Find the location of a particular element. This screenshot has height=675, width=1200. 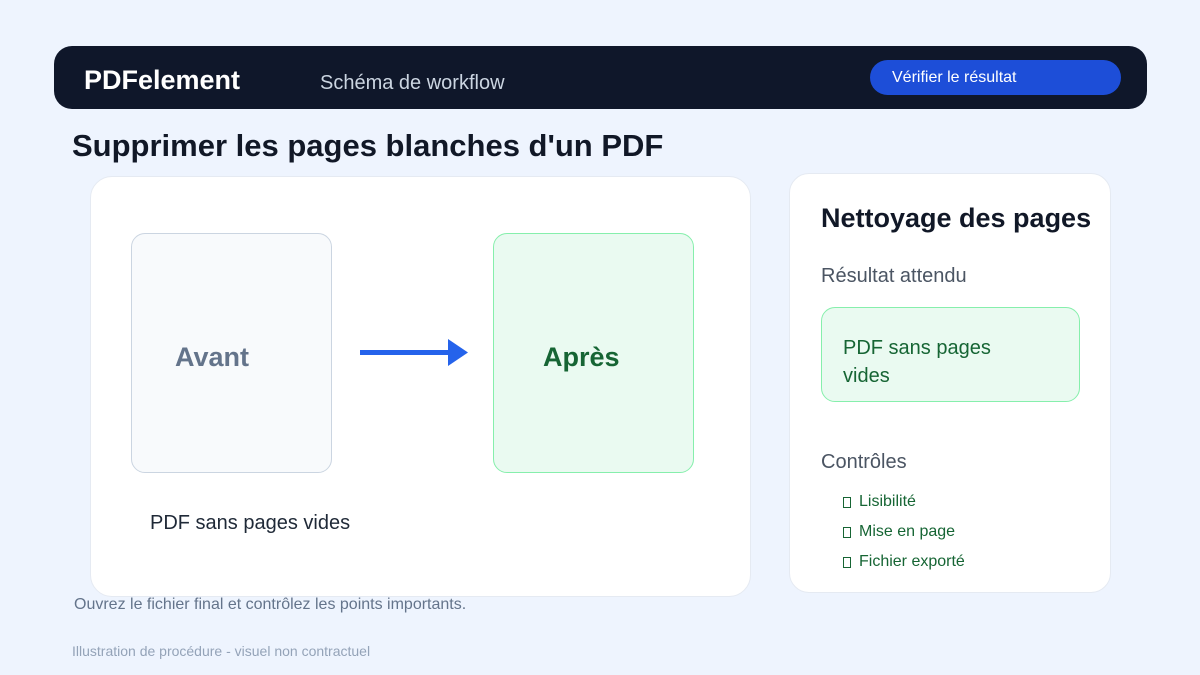

expected-result-box: PDF sans pages vides is located at coordinates (950, 354).